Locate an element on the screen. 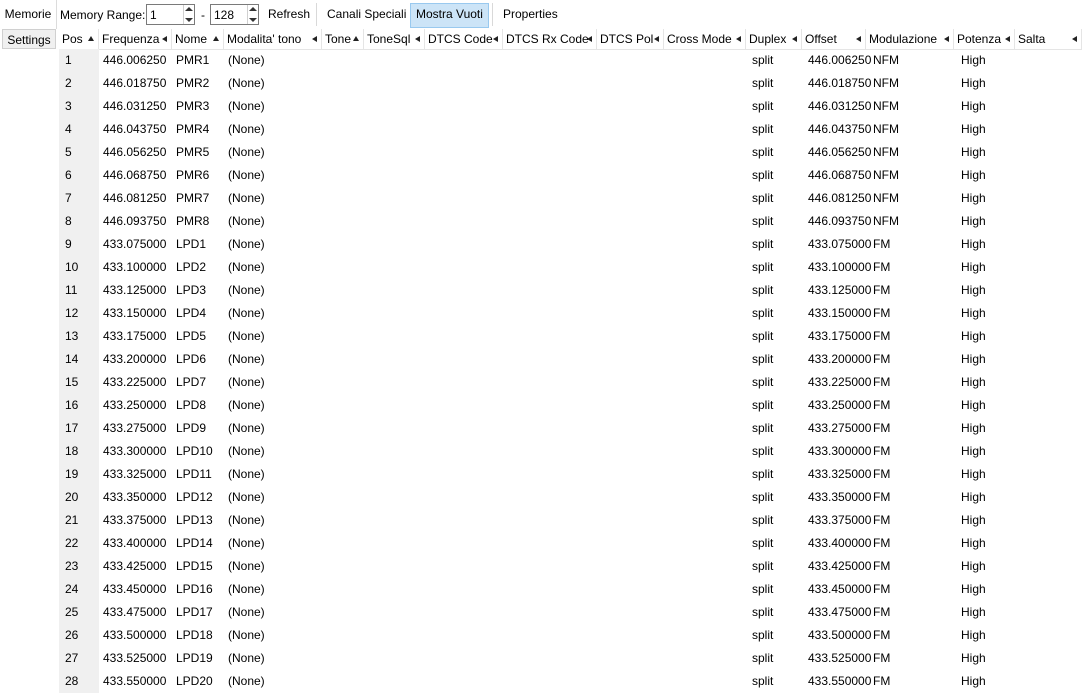 This screenshot has height=696, width=1082. cell-name: LPD2 is located at coordinates (191, 267).